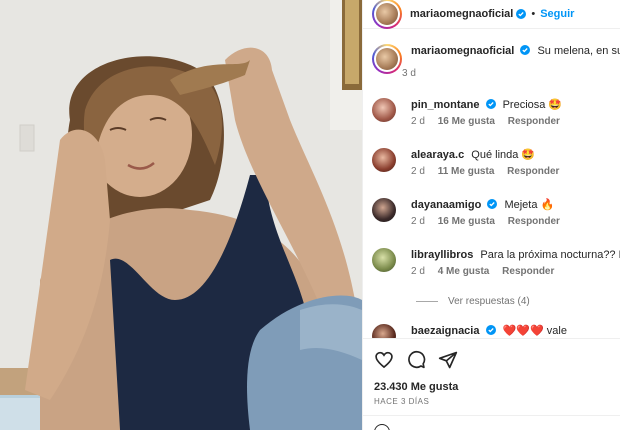 The width and height of the screenshot is (620, 430). I want to click on comment-input-bar, so click(491, 422).